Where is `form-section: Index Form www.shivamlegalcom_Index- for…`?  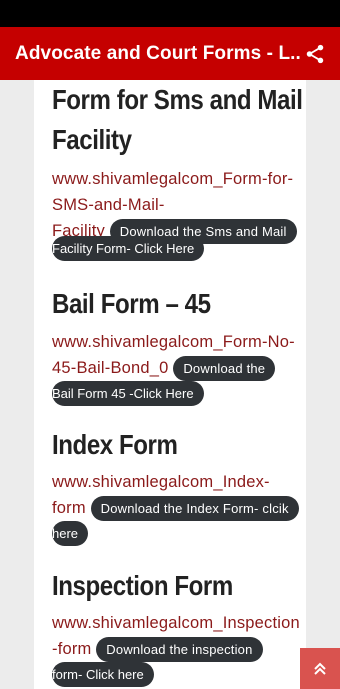
form-section: Index Form www.shivamlegalcom_Index- for… is located at coordinates (178, 485).